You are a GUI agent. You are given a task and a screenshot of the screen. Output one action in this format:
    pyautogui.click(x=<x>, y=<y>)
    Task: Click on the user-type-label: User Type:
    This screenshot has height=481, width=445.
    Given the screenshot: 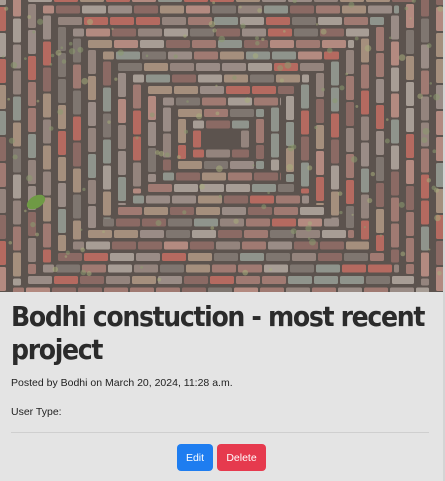 What is the action you would take?
    pyautogui.click(x=36, y=412)
    